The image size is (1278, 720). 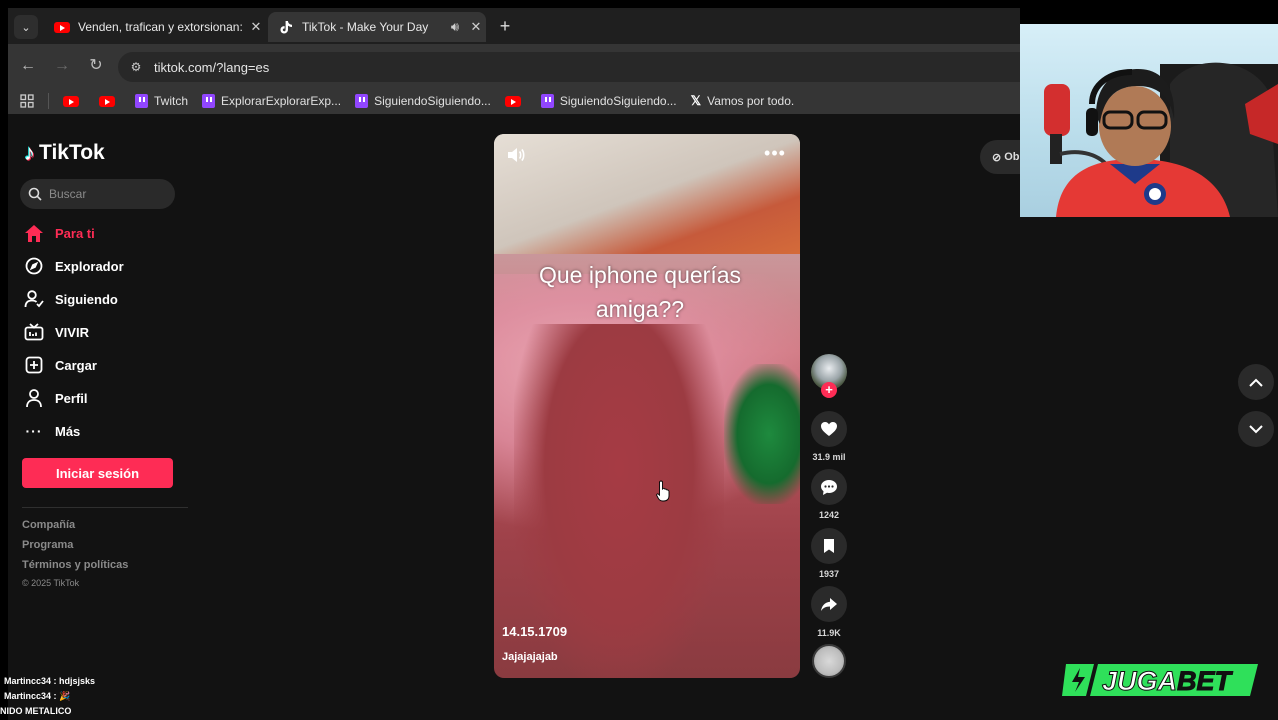 I want to click on back-button: ←, so click(x=28, y=66).